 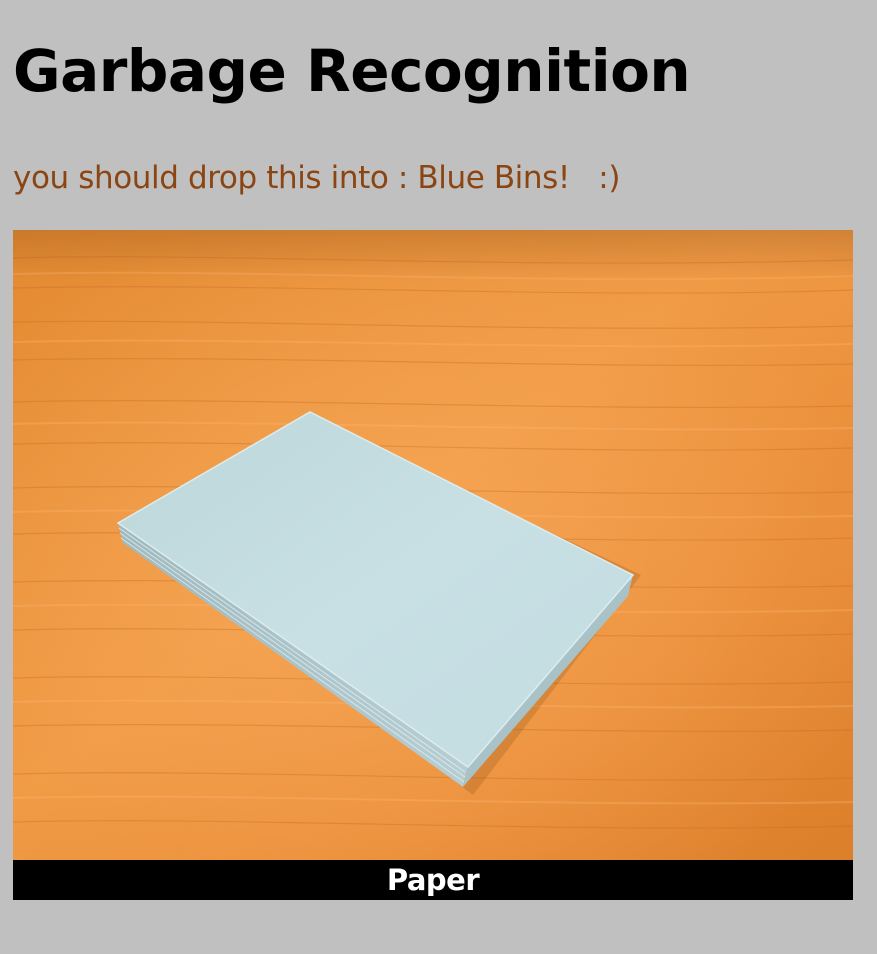 I want to click on page-title: Garbage Recognition, so click(x=352, y=71).